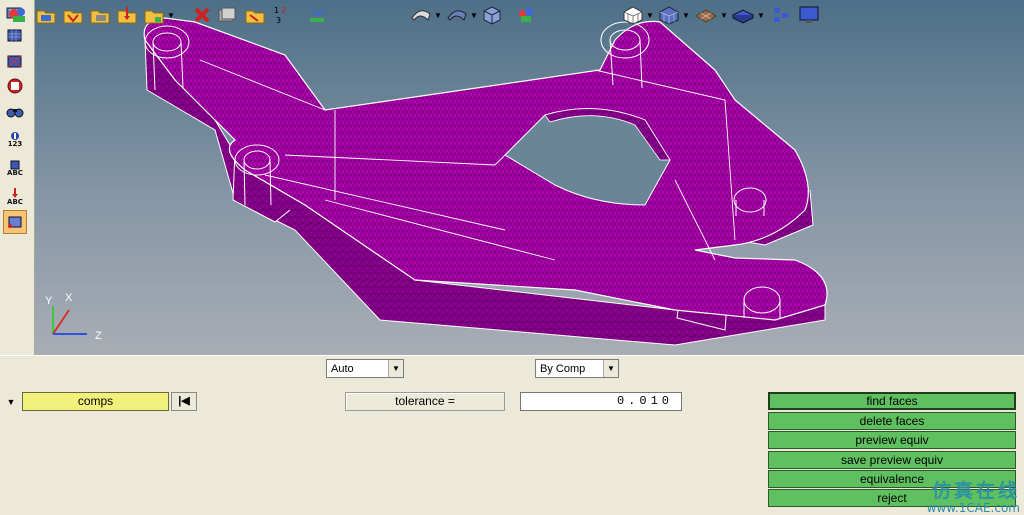 This screenshot has height=515, width=1024. I want to click on find-icon, so click(15, 112).